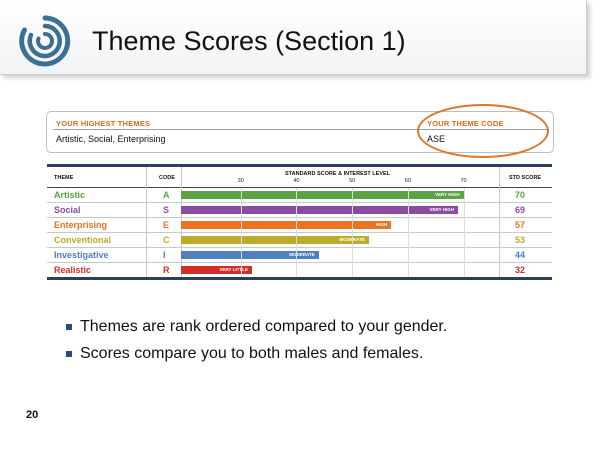 The image size is (600, 450). Describe the element at coordinates (299, 278) in the screenshot. I see `table-bottom-rule` at that location.